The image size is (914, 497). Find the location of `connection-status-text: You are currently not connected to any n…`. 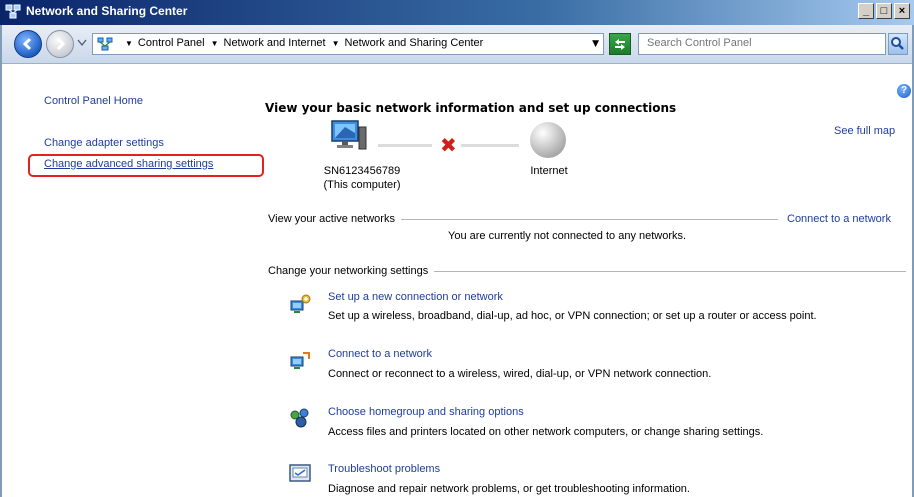

connection-status-text: You are currently not connected to any n… is located at coordinates (567, 236).